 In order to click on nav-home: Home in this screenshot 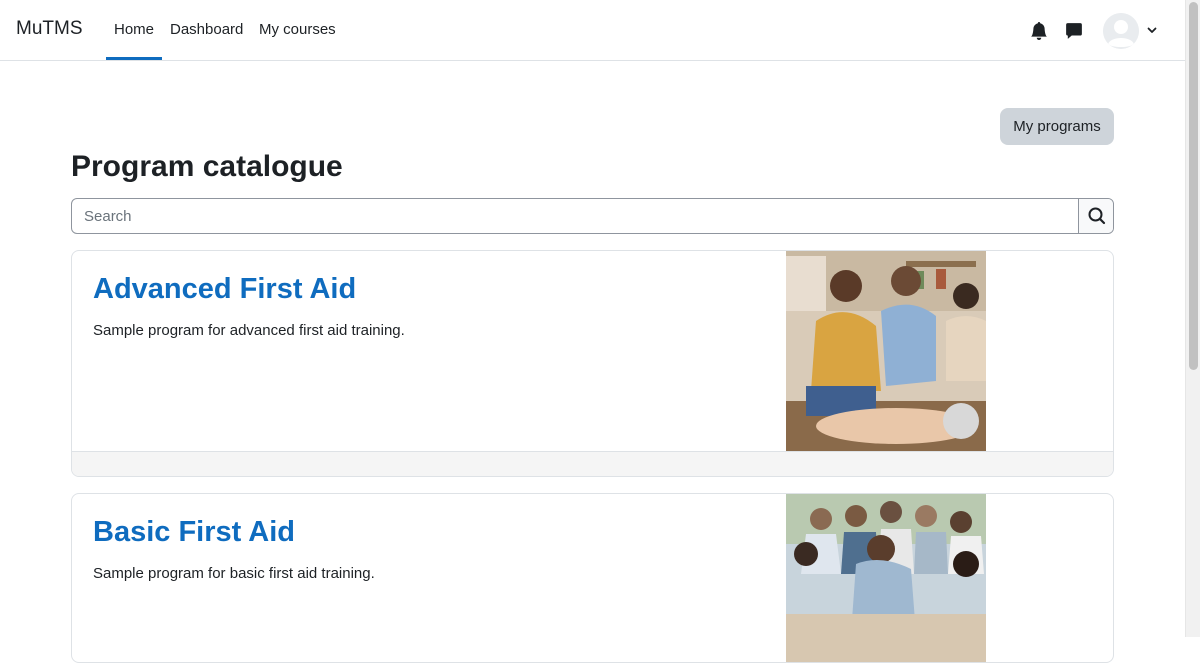, I will do `click(134, 29)`.